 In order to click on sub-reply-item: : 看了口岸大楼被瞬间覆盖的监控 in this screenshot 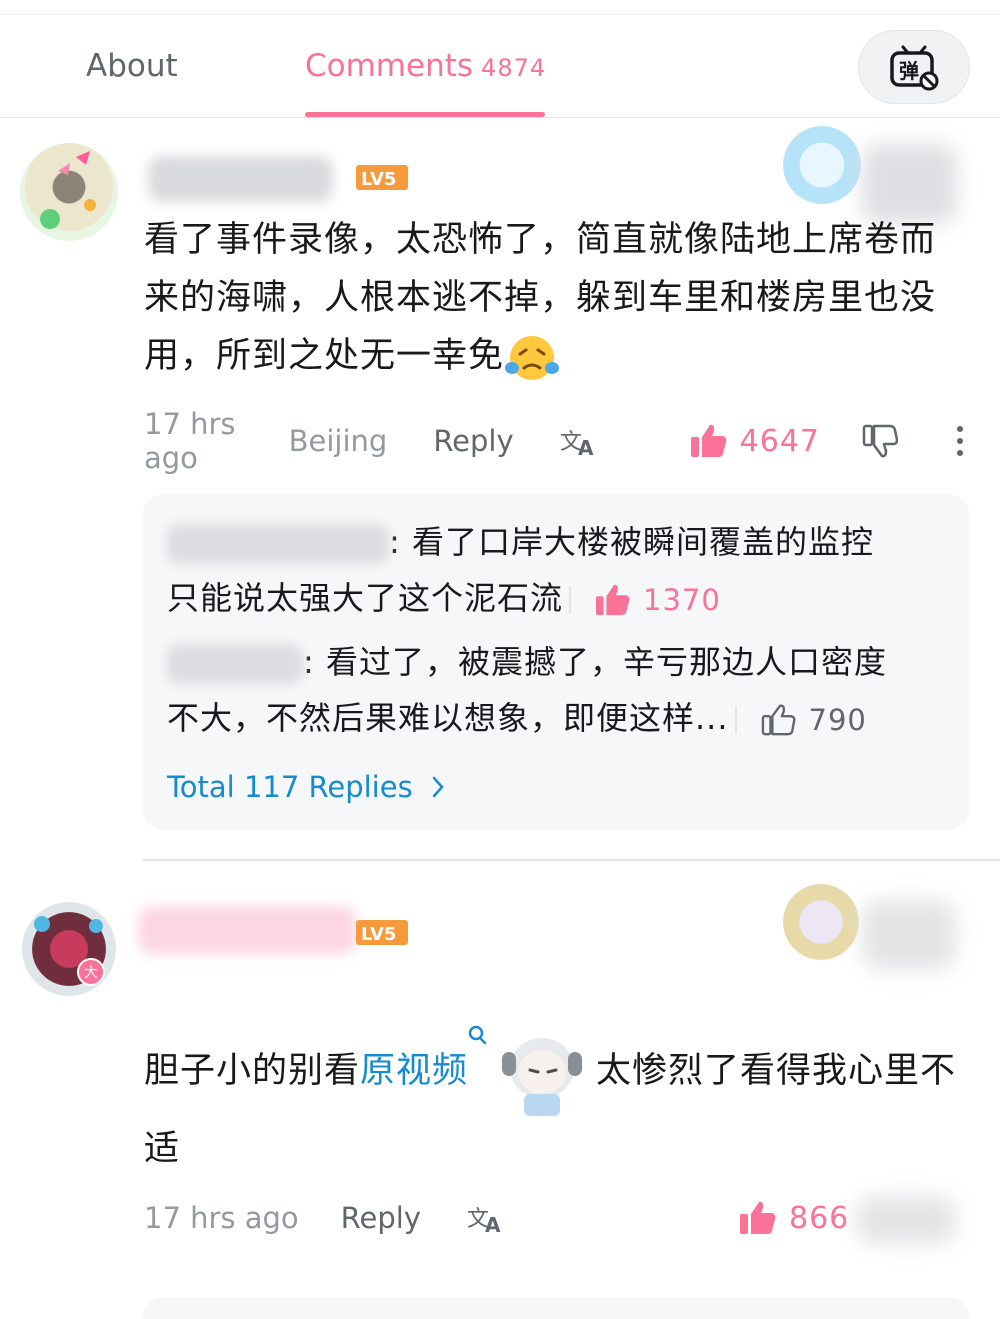, I will do `click(520, 542)`.